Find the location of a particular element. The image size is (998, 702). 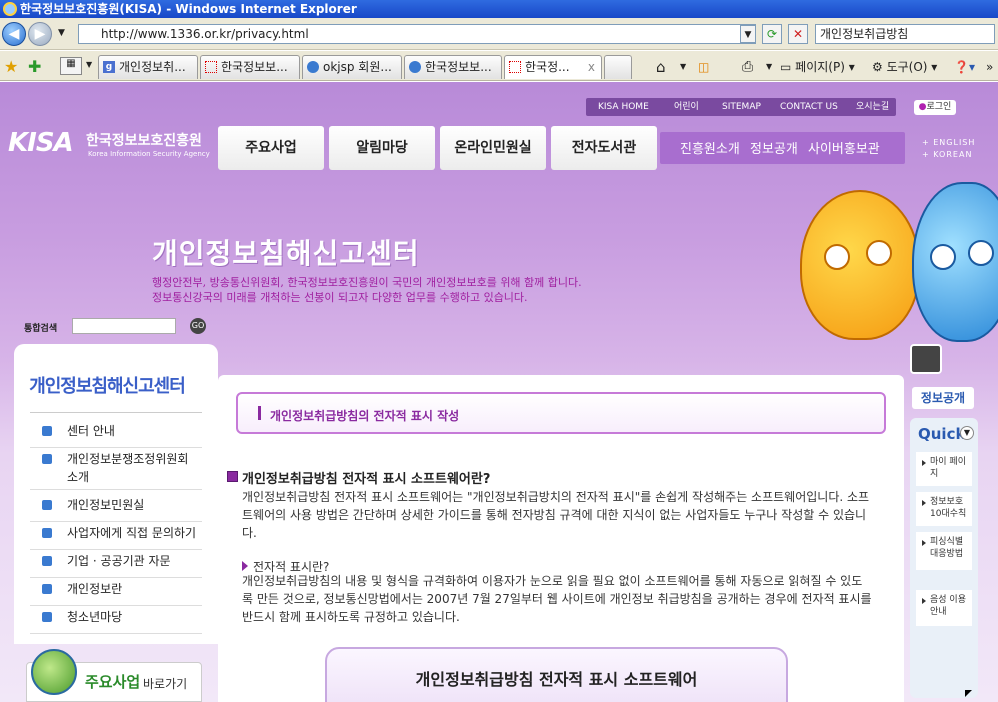

top-link: 어린이 is located at coordinates (686, 107).